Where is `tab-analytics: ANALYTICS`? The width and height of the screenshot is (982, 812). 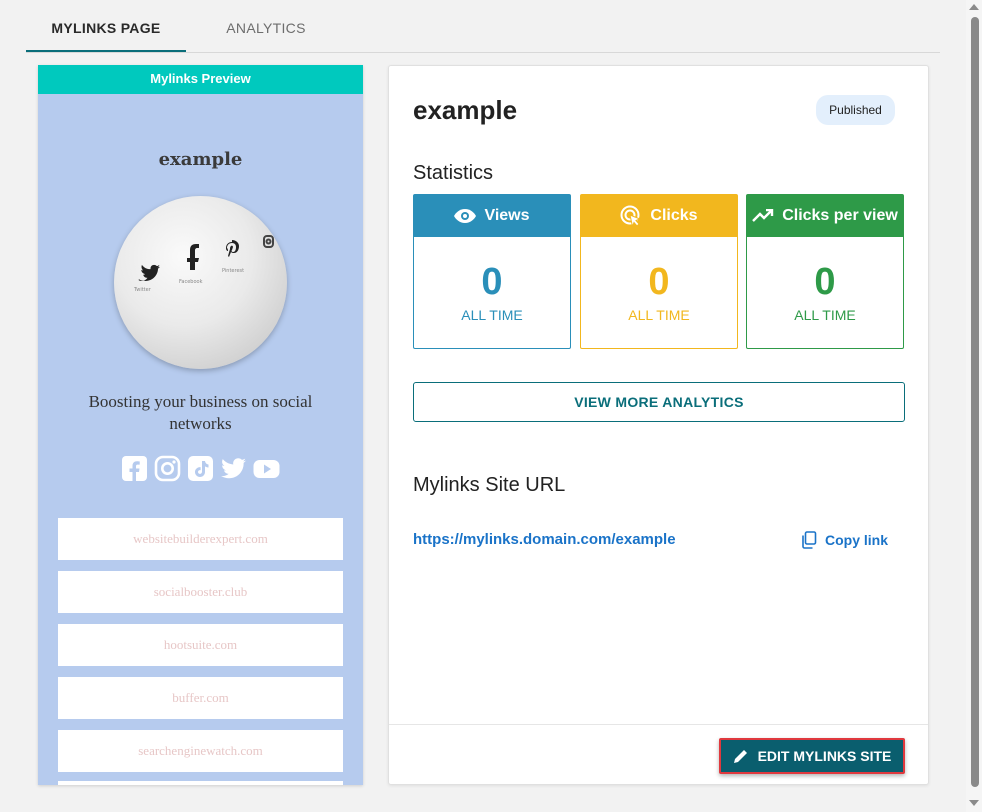
tab-analytics: ANALYTICS is located at coordinates (266, 26).